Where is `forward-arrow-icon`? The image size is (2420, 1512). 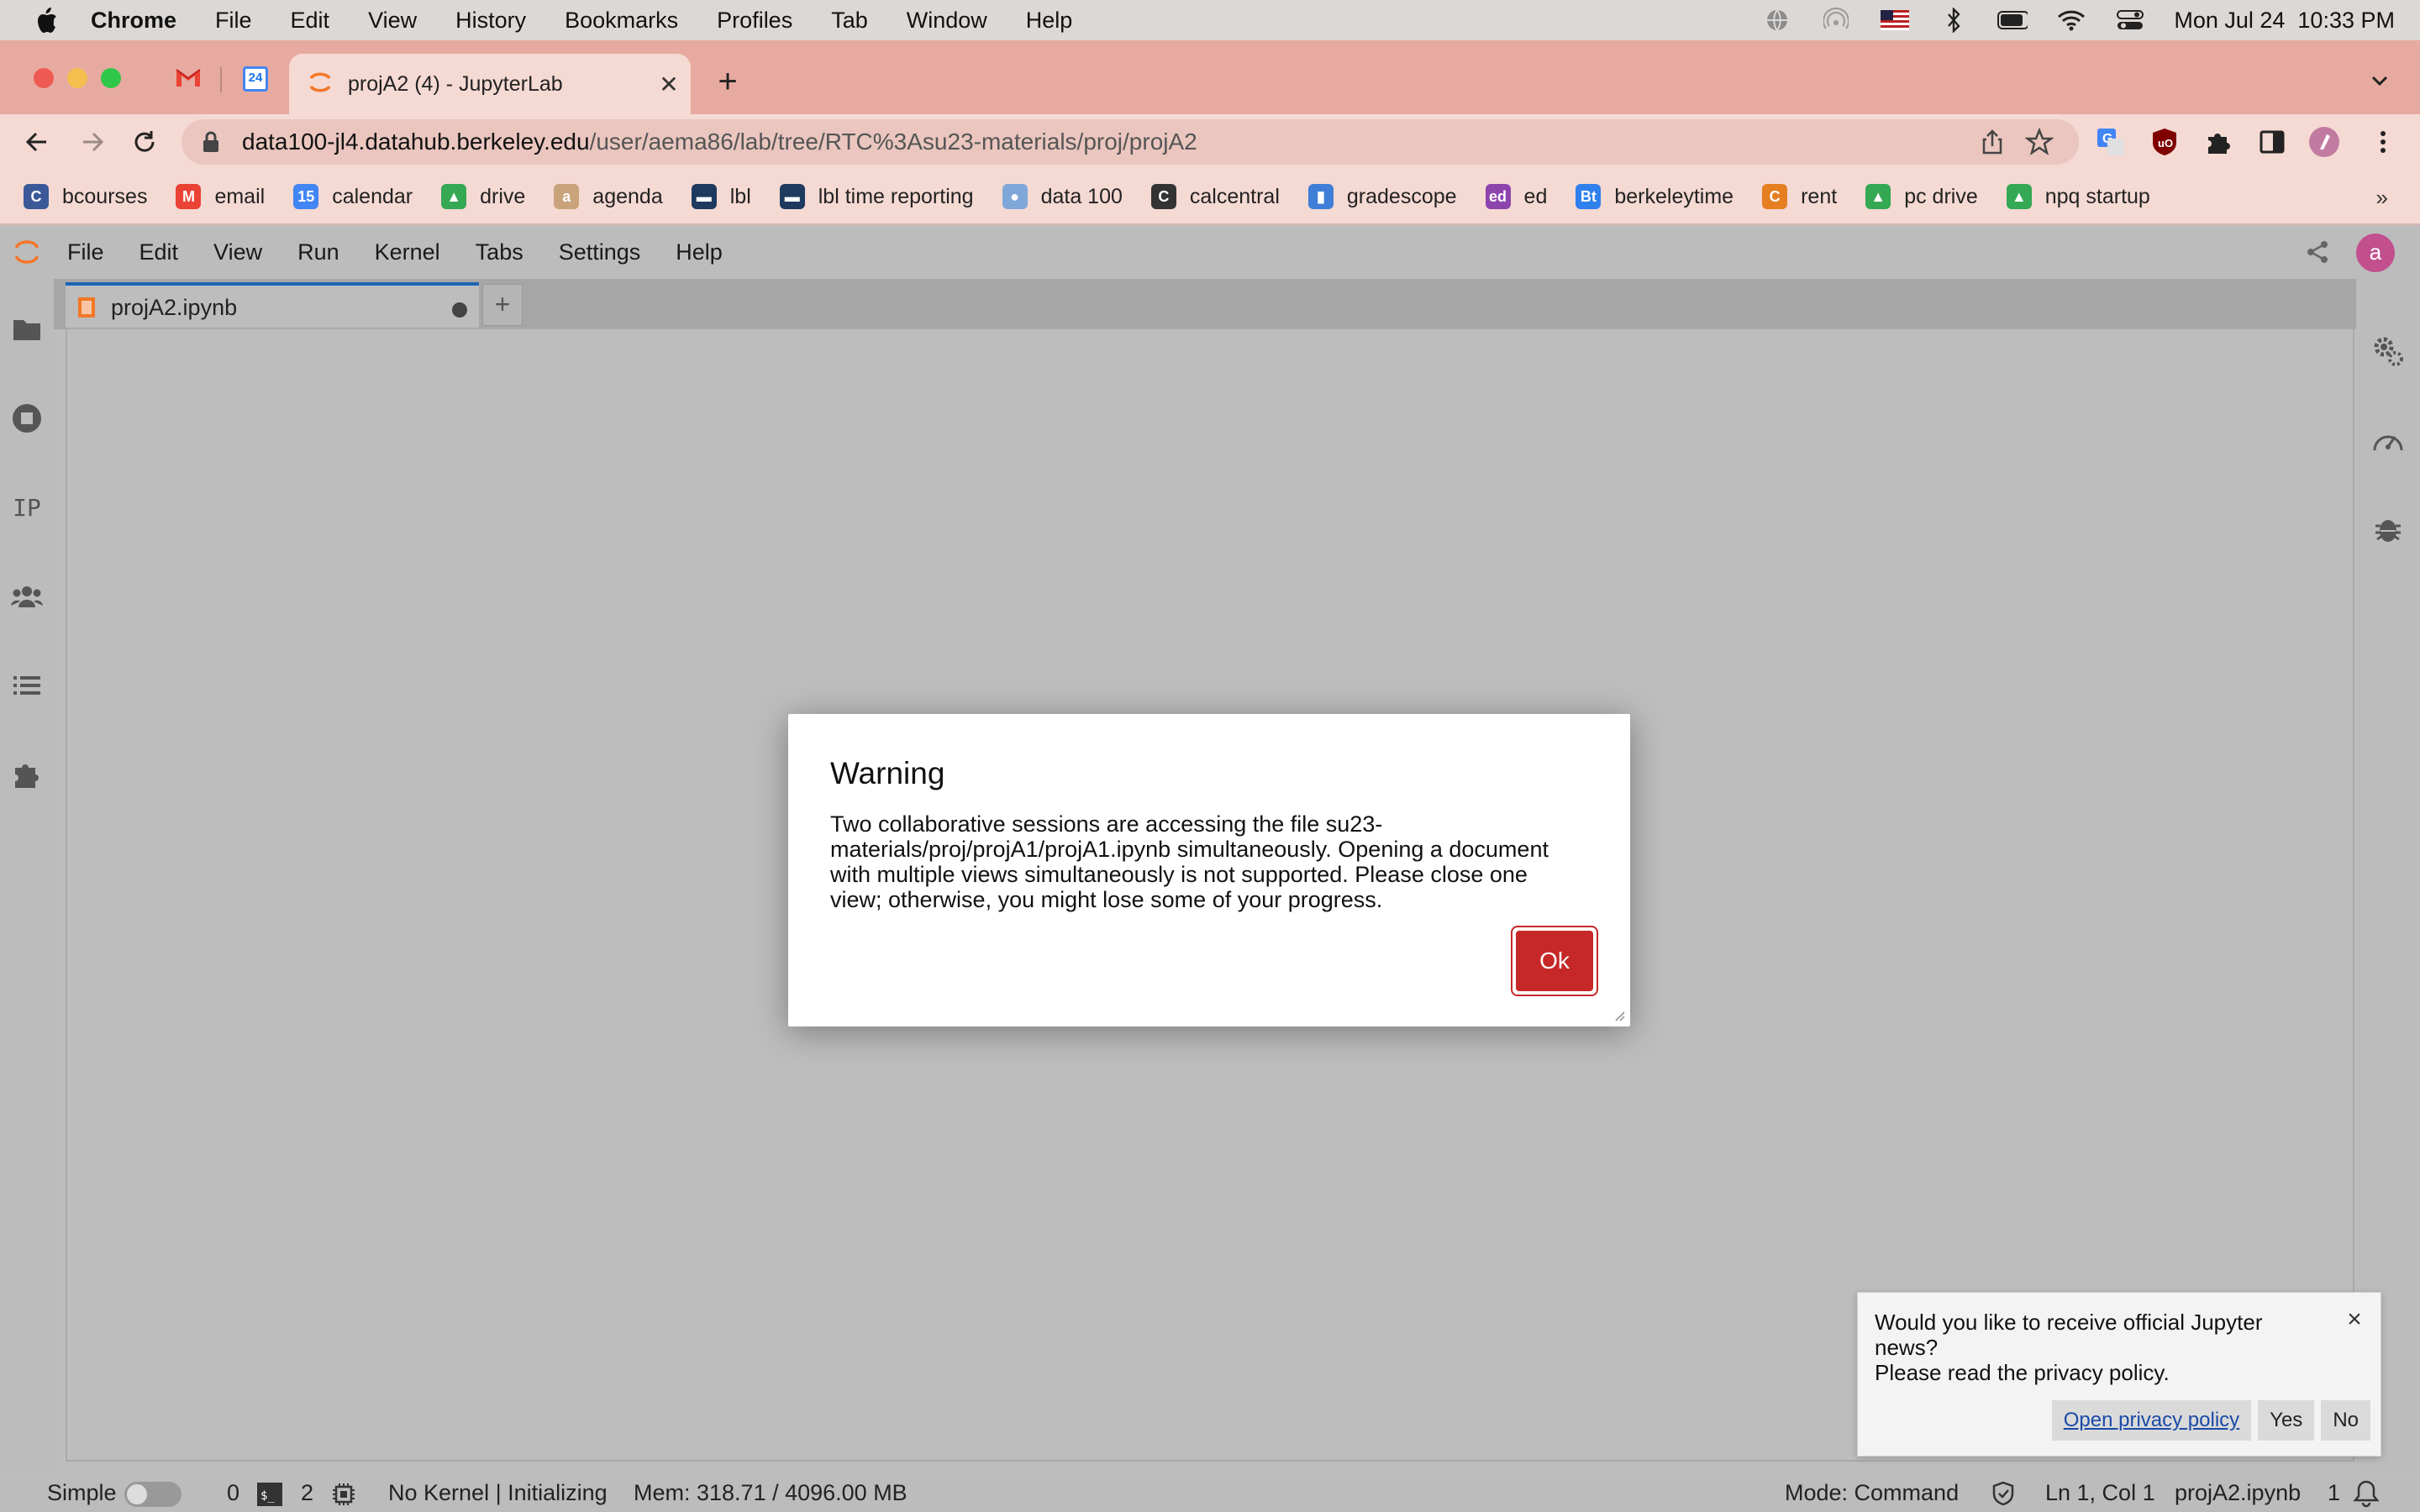 forward-arrow-icon is located at coordinates (92, 142).